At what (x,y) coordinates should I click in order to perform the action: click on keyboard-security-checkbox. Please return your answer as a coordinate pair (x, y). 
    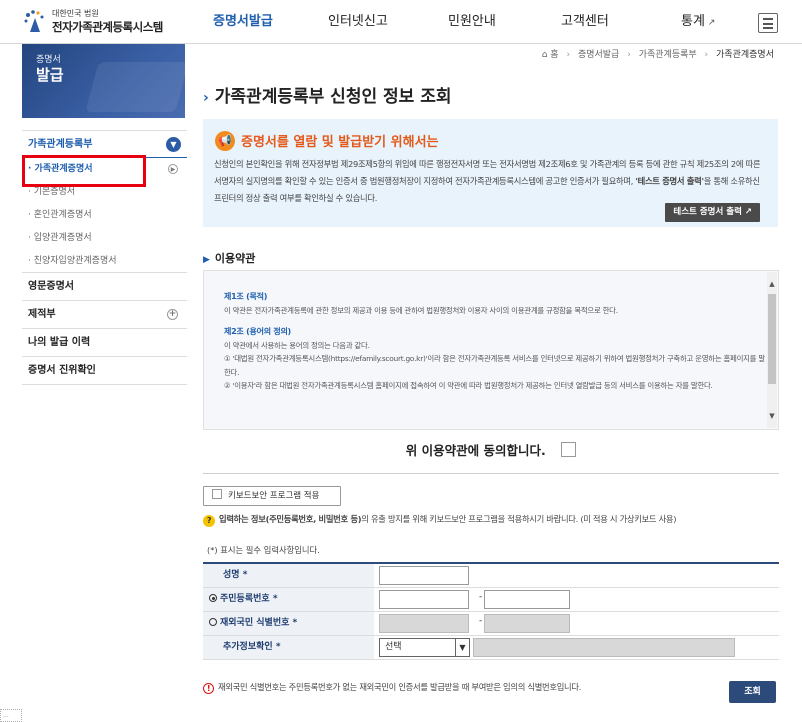
    Looking at the image, I should click on (217, 494).